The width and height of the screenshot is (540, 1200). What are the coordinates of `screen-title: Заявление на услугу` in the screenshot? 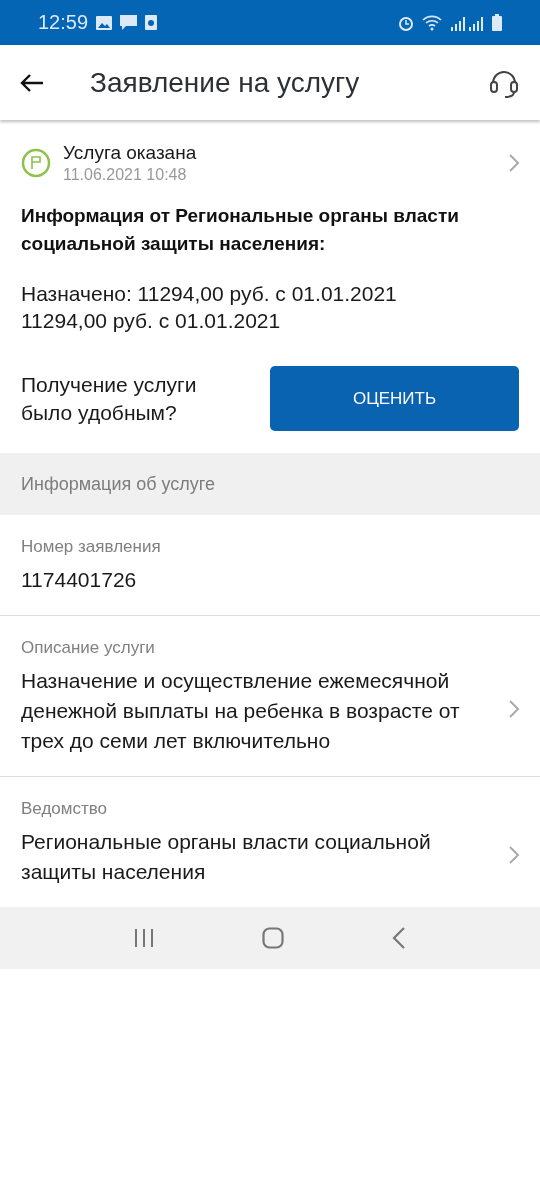 It's located at (225, 82).